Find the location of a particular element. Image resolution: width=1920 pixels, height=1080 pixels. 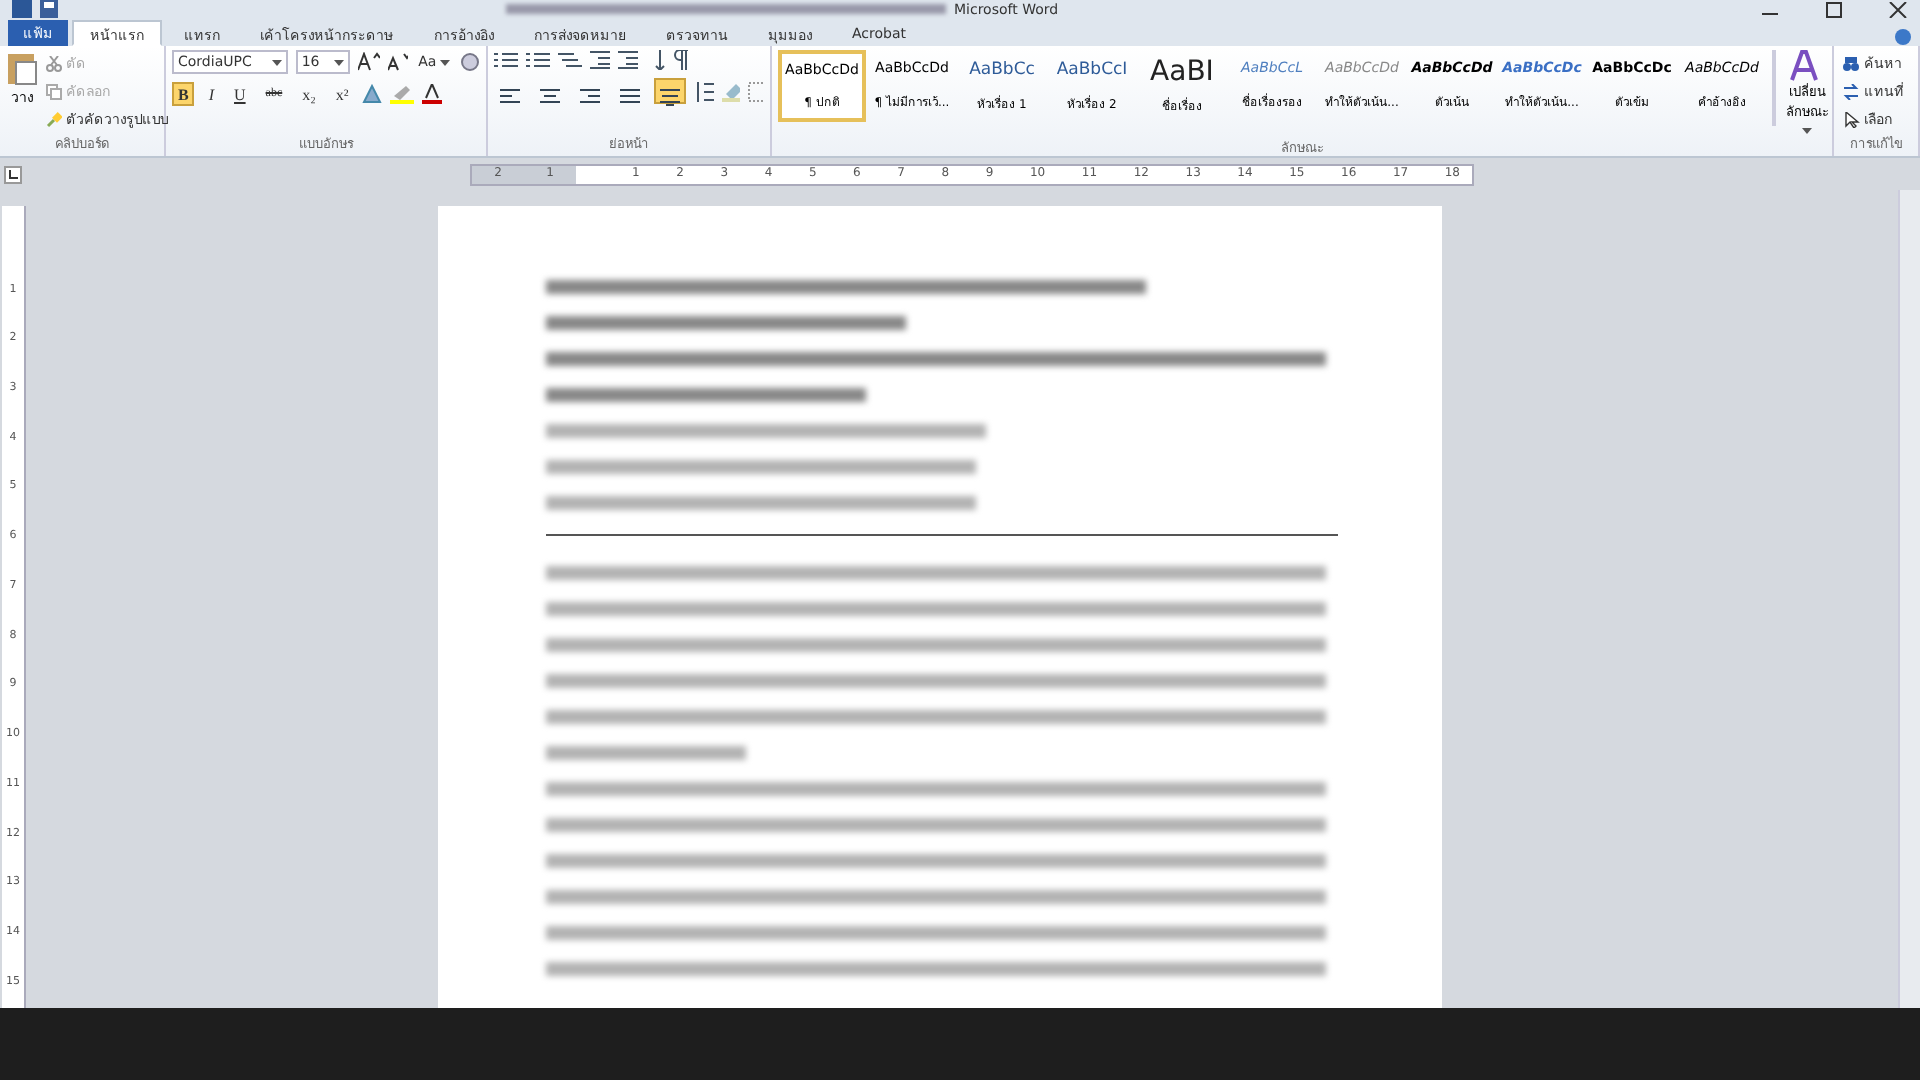

format-button: x₂ is located at coordinates (309, 94).